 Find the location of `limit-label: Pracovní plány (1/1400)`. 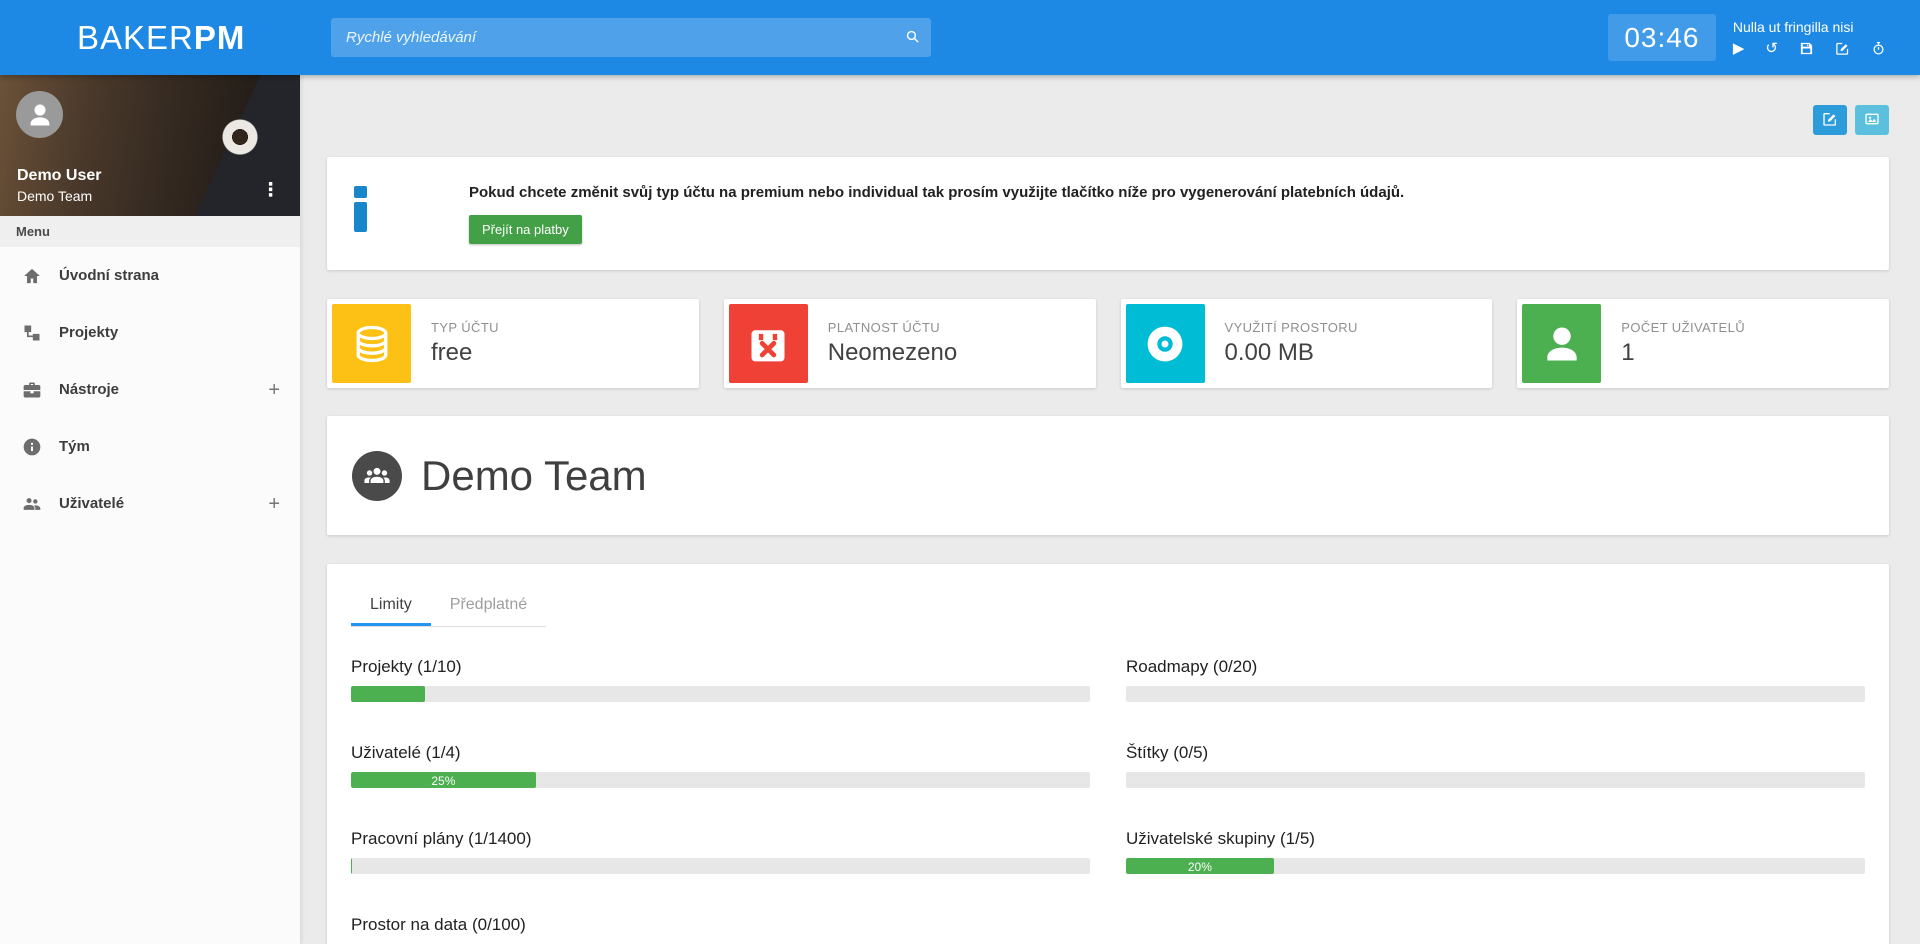

limit-label: Pracovní plány (1/1400) is located at coordinates (441, 838).